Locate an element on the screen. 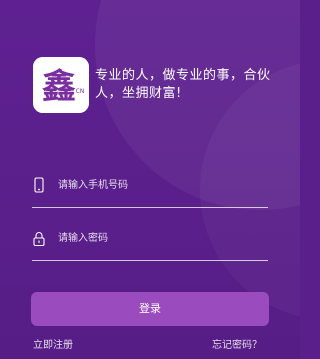 The image size is (320, 359). logo-icon: 鑫 CN is located at coordinates (61, 85).